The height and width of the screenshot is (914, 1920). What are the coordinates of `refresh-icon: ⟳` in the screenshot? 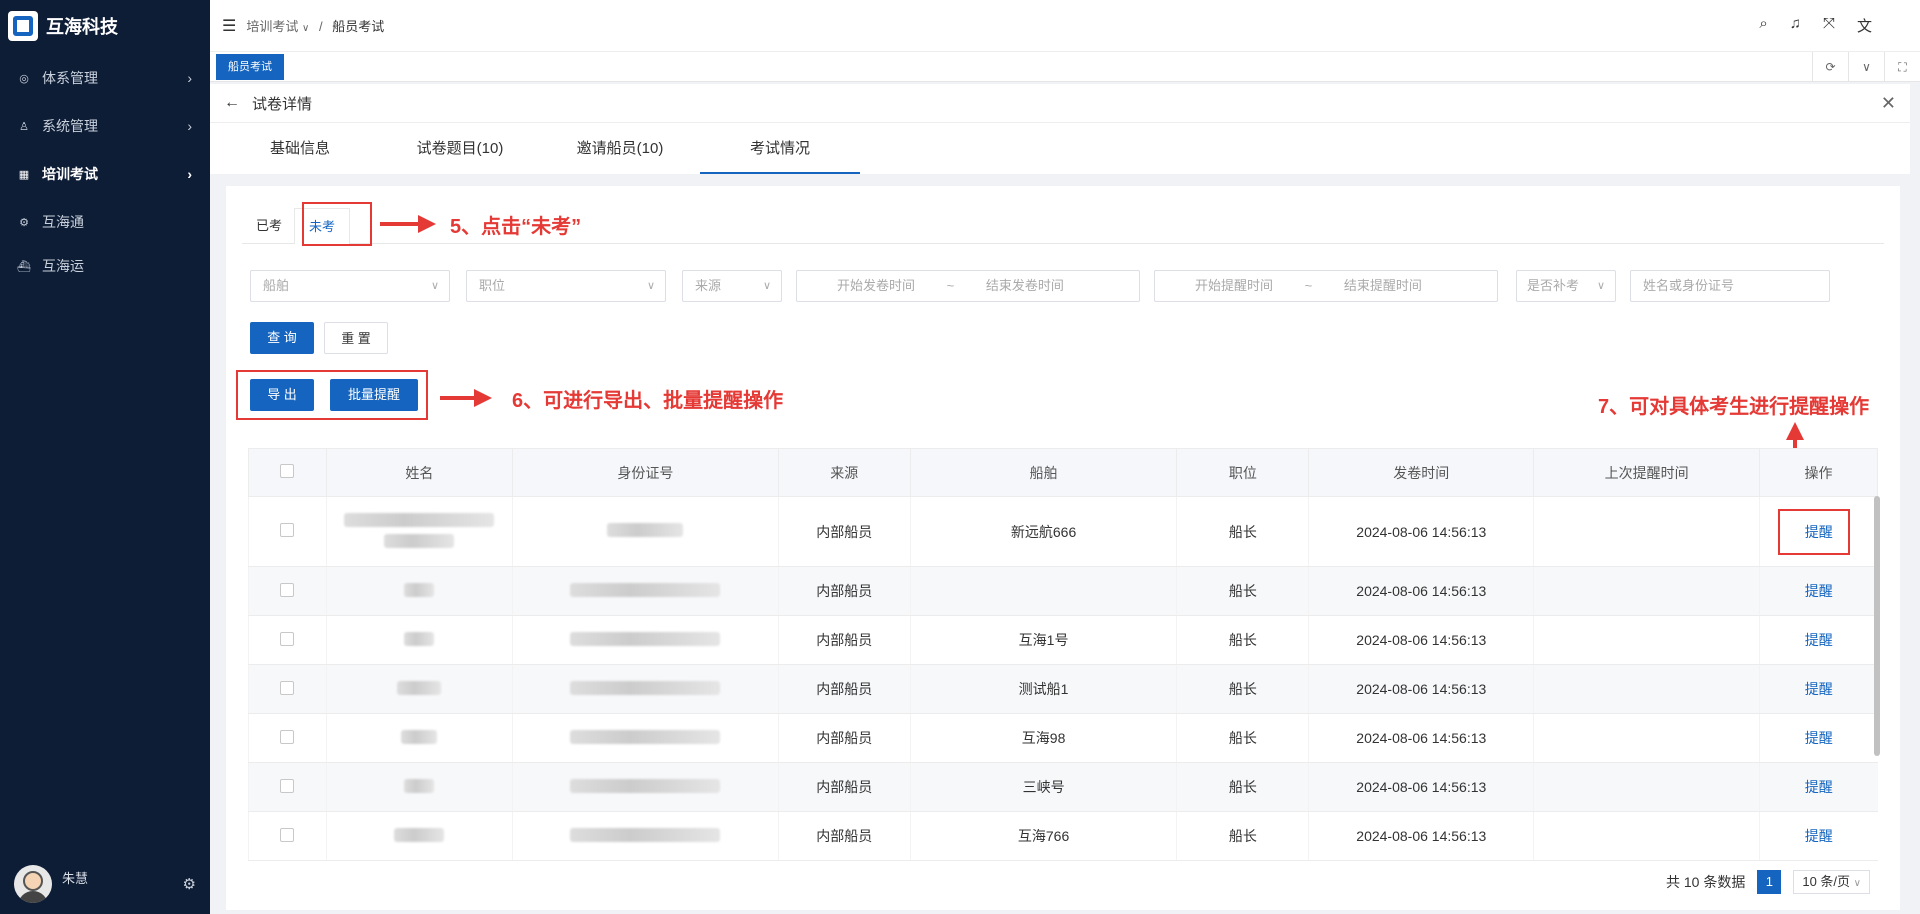 It's located at (1830, 67).